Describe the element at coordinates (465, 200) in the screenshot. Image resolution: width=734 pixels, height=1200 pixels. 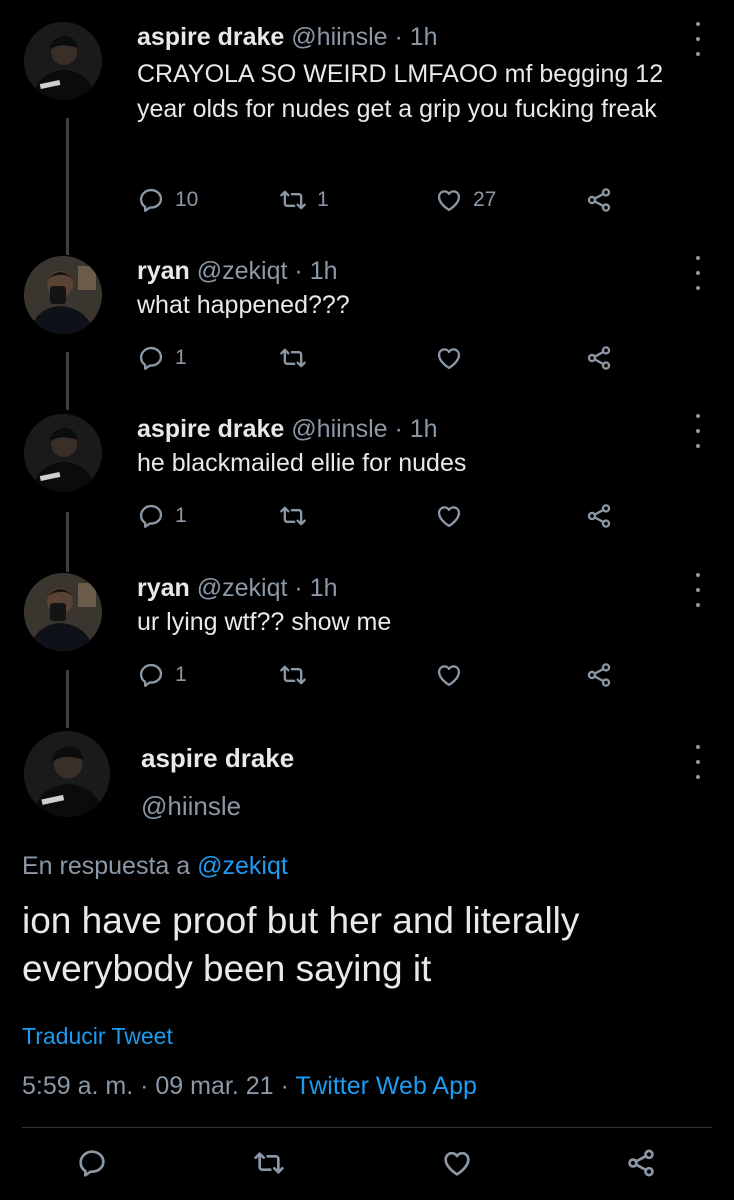
I see `like-button: 27` at that location.